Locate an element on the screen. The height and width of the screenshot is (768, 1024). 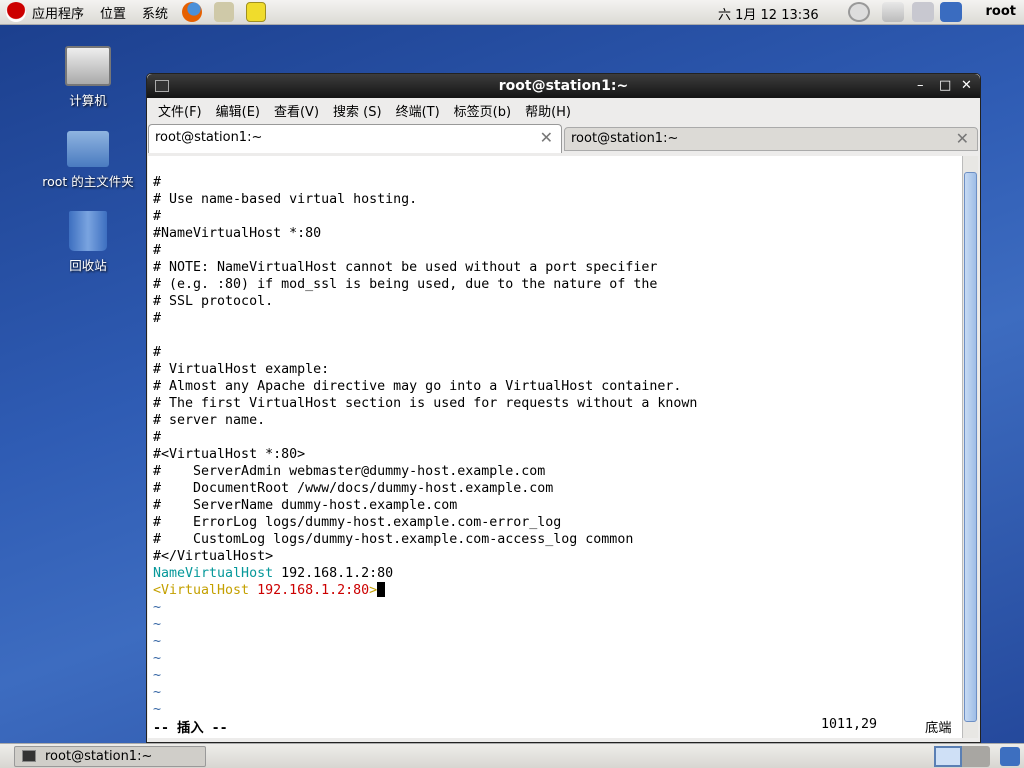
gauge-icon is located at coordinates (859, 12).